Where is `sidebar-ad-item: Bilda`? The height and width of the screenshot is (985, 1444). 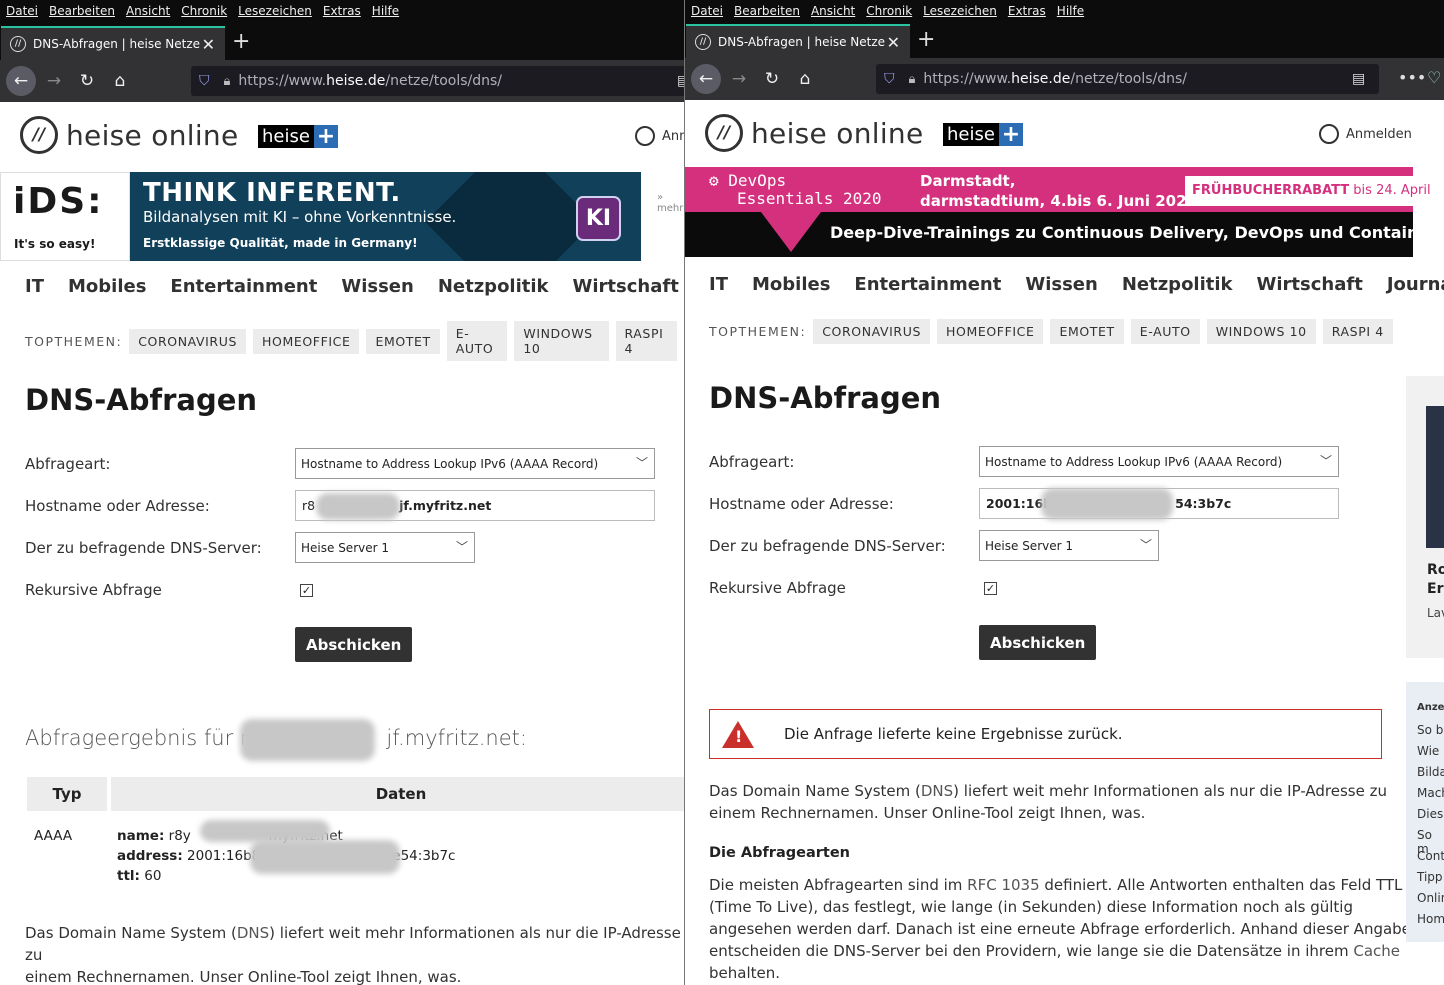 sidebar-ad-item: Bilda is located at coordinates (1430, 772).